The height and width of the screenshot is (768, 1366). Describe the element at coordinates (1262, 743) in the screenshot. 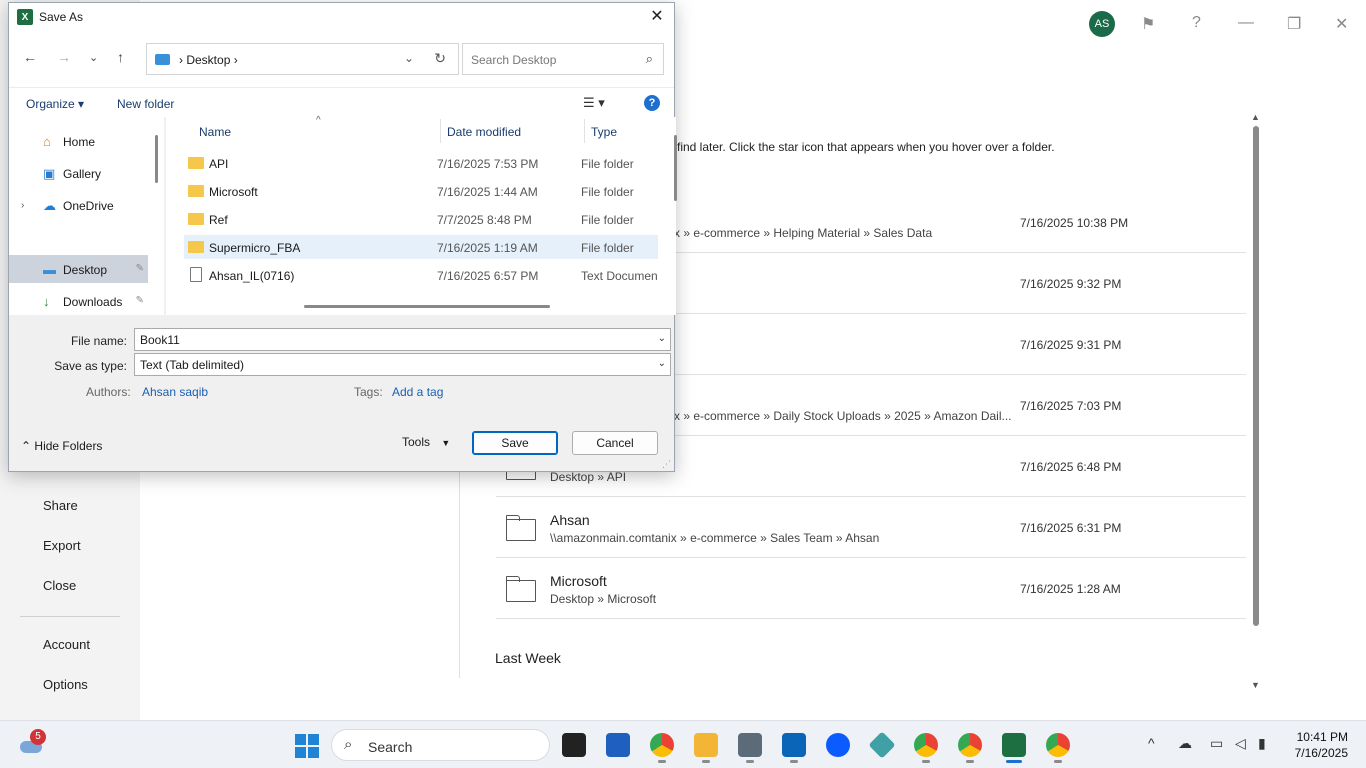

I see `battery-icon: ▮` at that location.